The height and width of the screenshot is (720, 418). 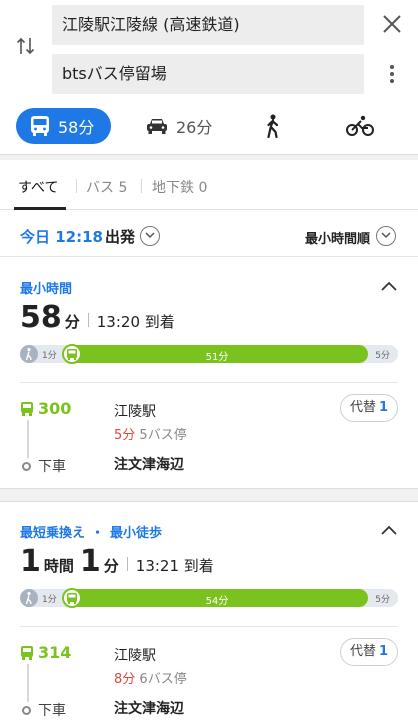 What do you see at coordinates (163, 435) in the screenshot?
I see `stop-count: 5バス停` at bounding box center [163, 435].